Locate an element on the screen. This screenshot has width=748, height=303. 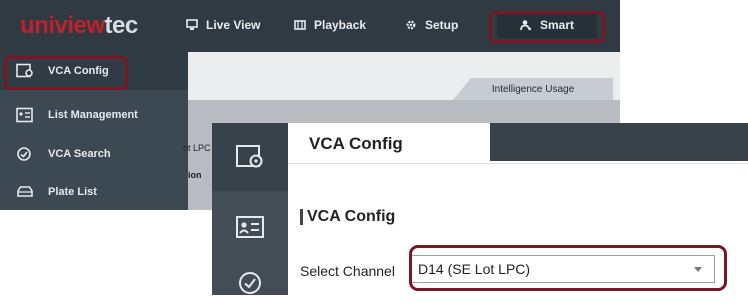
nav-live-view-label: Live View is located at coordinates (233, 25).